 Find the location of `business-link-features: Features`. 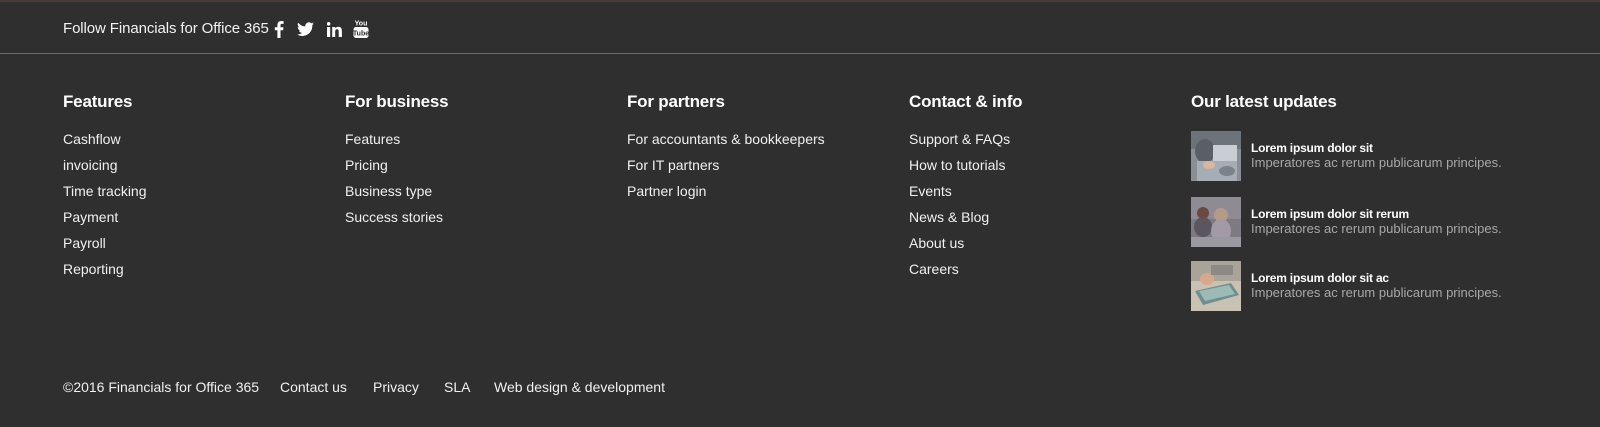

business-link-features: Features is located at coordinates (396, 144).